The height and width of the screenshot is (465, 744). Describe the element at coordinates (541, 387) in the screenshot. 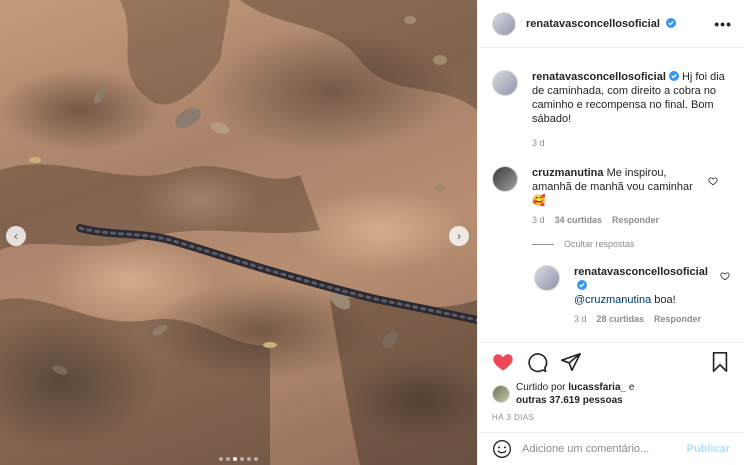

I see `likes-prefix: Curtido por` at that location.